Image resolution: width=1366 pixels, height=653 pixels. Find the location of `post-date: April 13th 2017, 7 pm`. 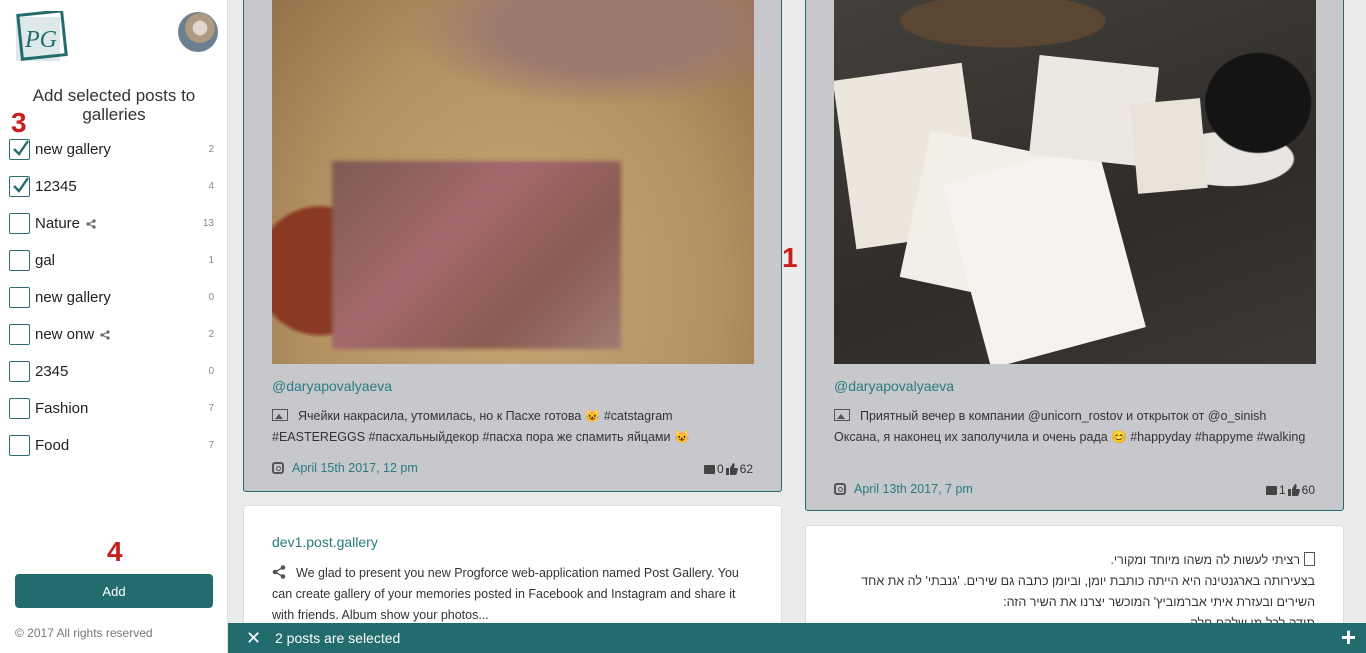

post-date: April 13th 2017, 7 pm is located at coordinates (913, 489).